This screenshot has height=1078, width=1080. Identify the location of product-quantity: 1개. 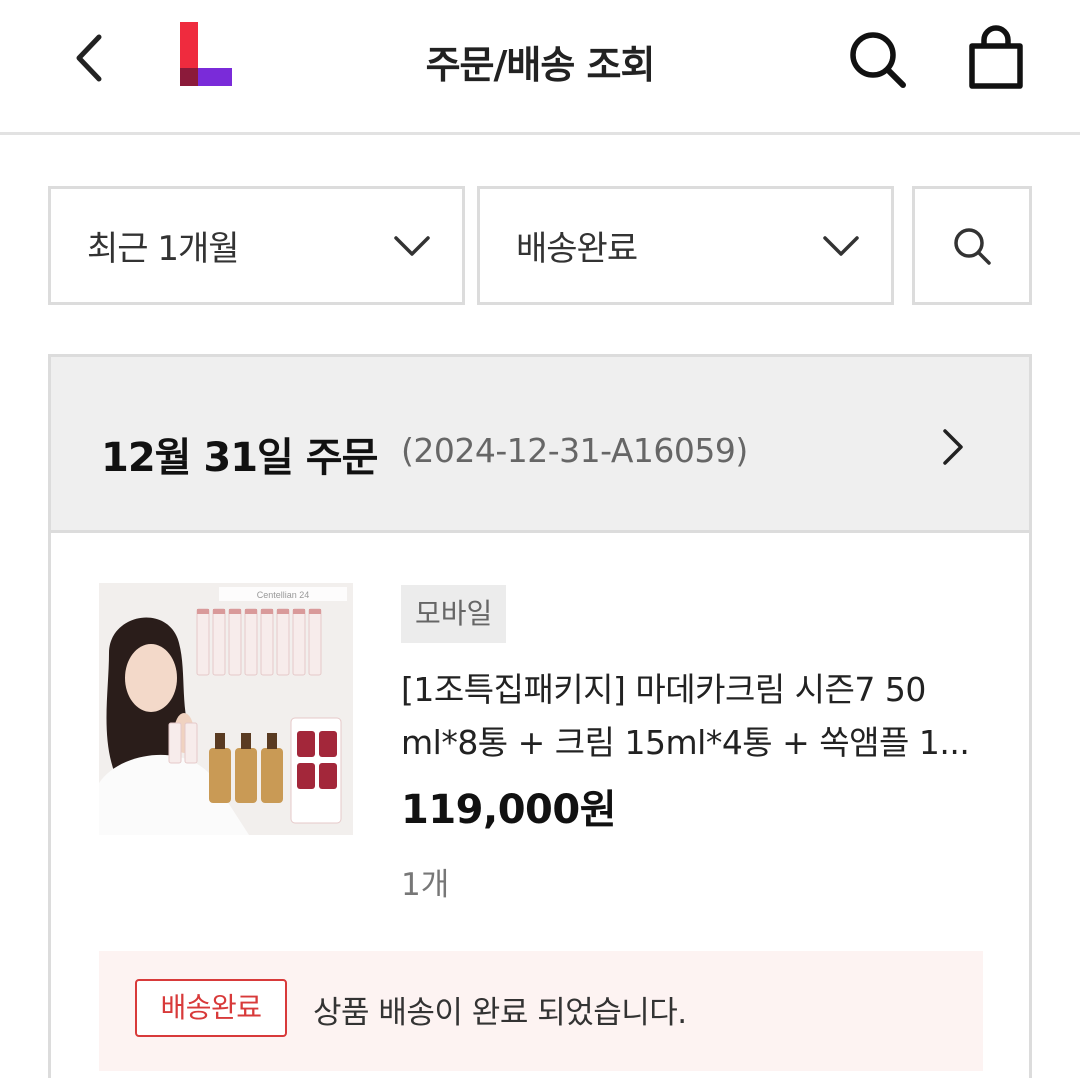
(425, 885).